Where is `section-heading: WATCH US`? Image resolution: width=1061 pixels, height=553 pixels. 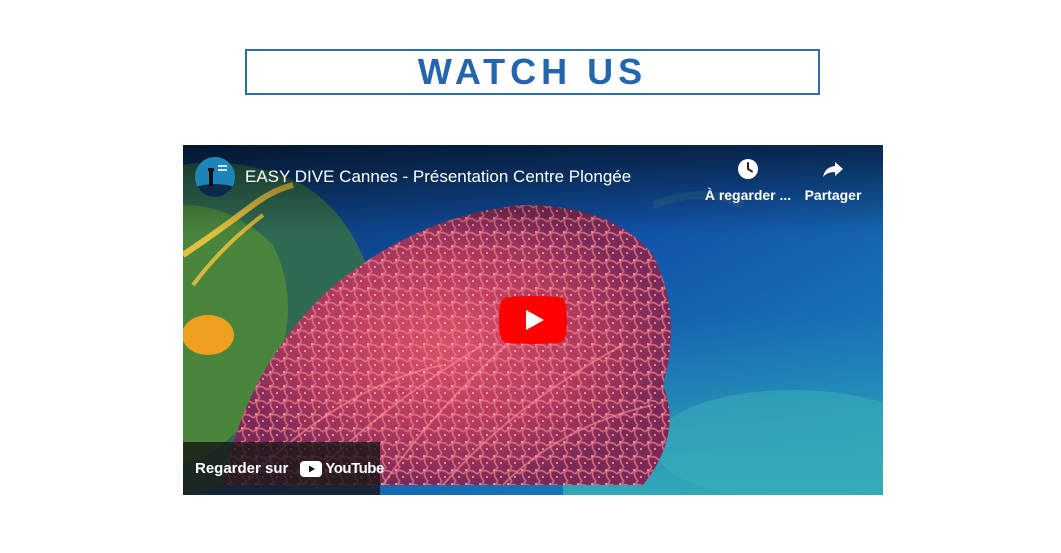
section-heading: WATCH US is located at coordinates (532, 71).